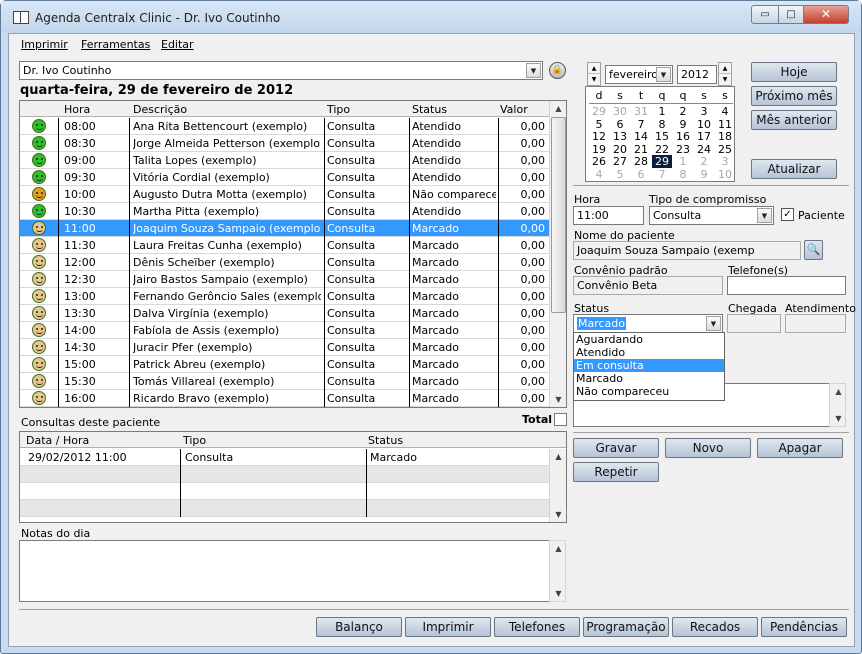 The height and width of the screenshot is (654, 862). I want to click on calendar-day: 25, so click(725, 149).